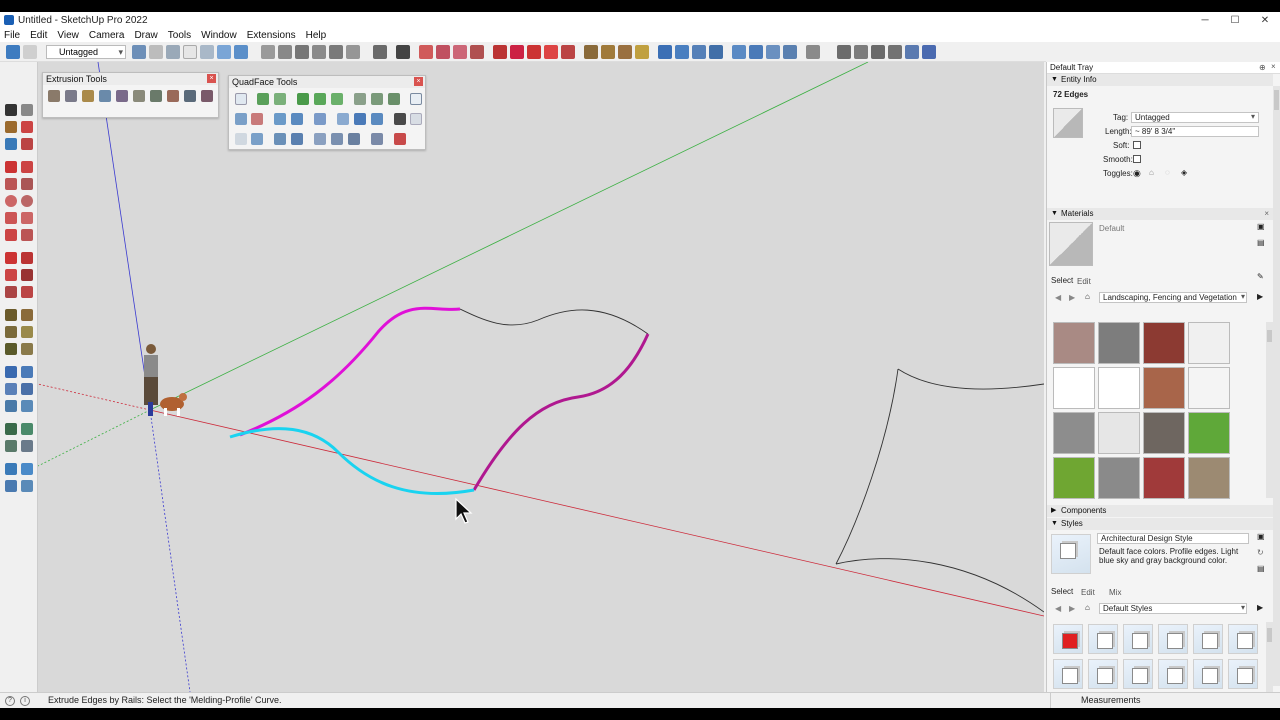 The image size is (1280, 720). I want to click on protractor-icon, so click(625, 51).